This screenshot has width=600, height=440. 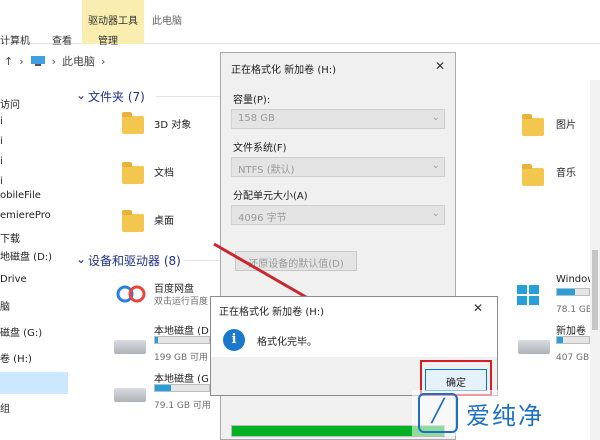 What do you see at coordinates (505, 415) in the screenshot?
I see `watermark-text: 爱纯净` at bounding box center [505, 415].